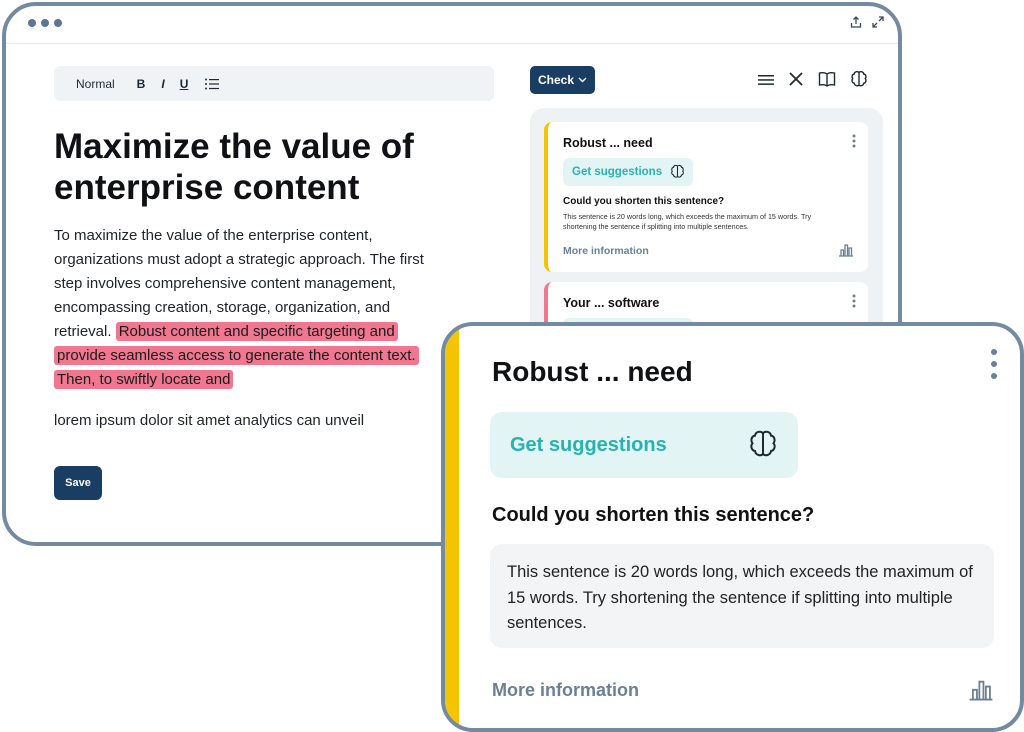  What do you see at coordinates (582, 80) in the screenshot?
I see `chevron-down-icon` at bounding box center [582, 80].